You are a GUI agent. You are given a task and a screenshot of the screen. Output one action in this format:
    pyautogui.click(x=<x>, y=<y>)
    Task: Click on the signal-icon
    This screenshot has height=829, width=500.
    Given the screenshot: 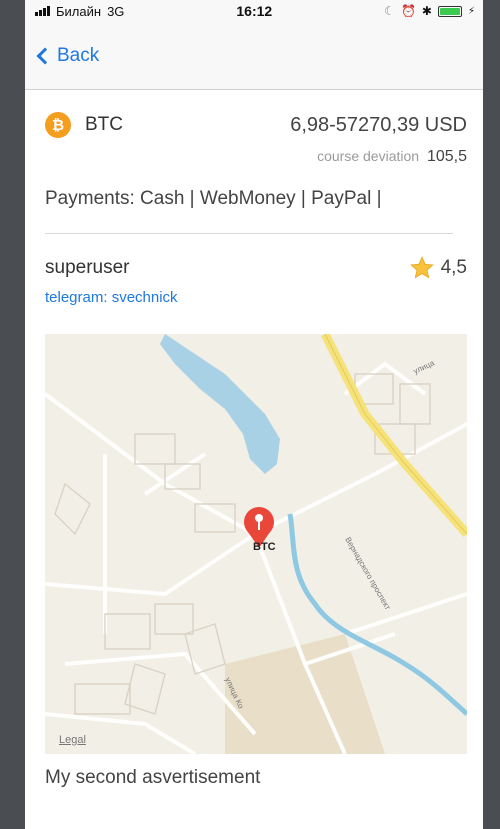 What is the action you would take?
    pyautogui.click(x=42, y=11)
    